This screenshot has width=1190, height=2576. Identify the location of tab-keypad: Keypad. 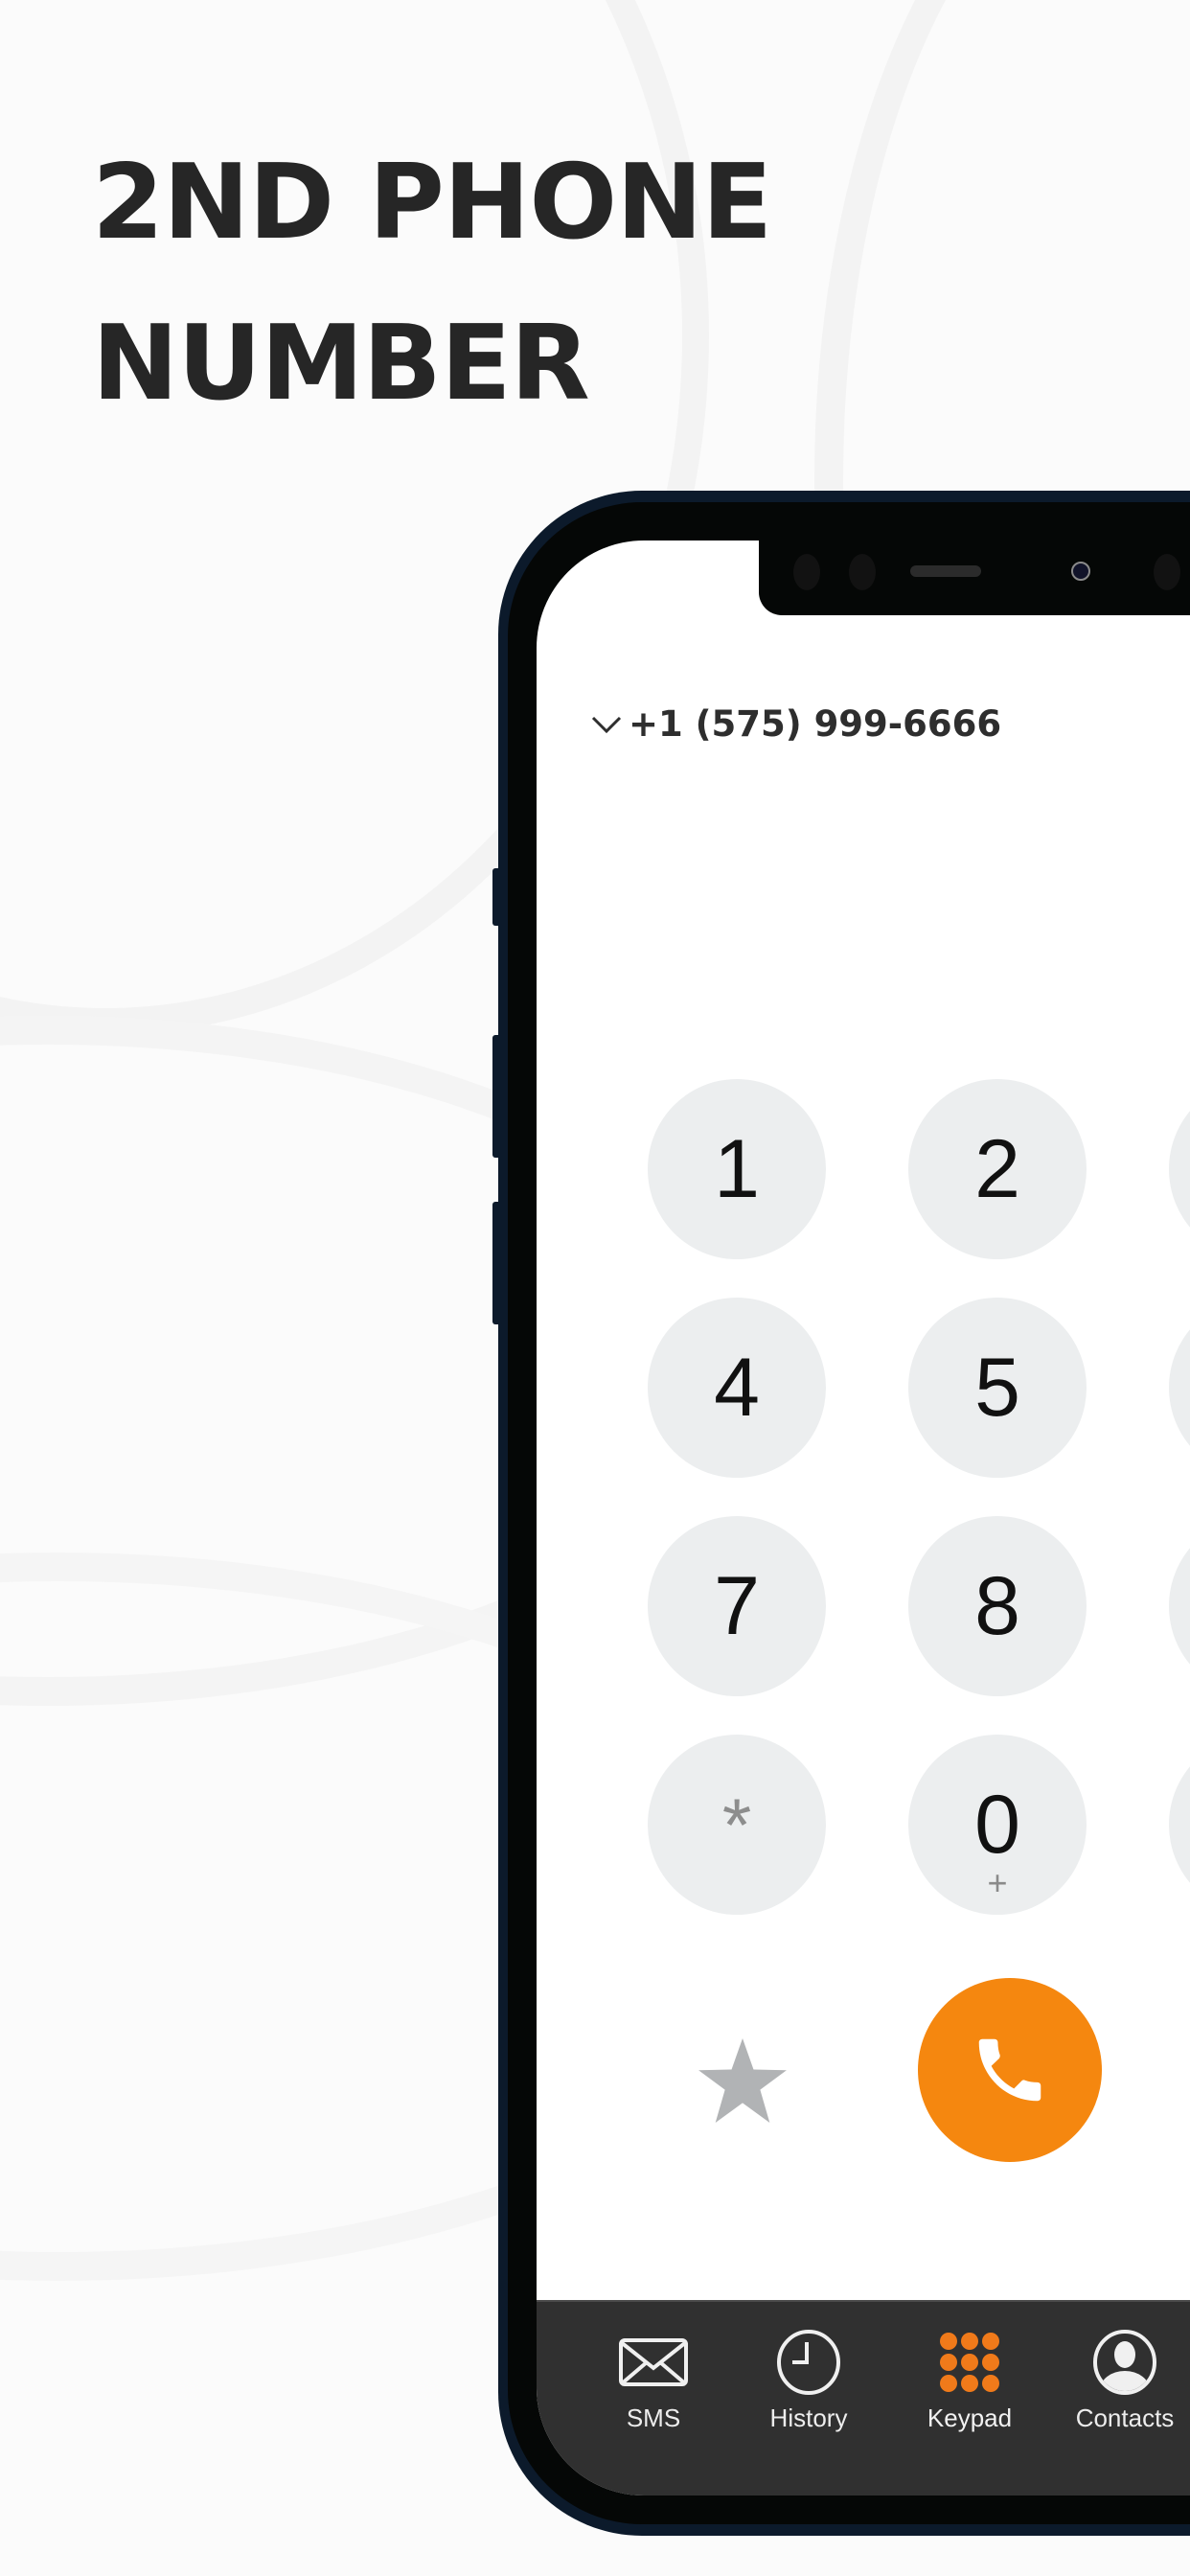
(970, 2381).